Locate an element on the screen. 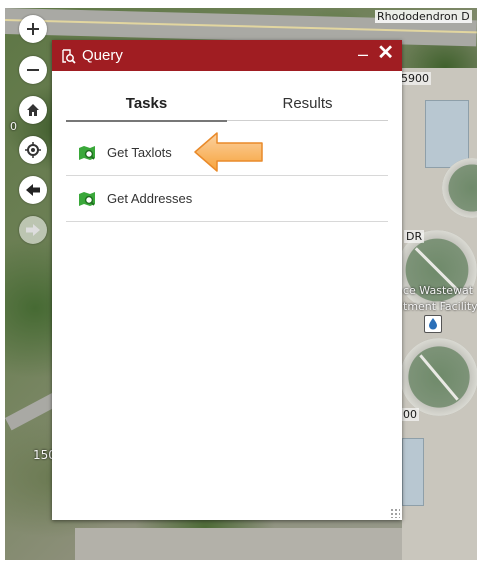 The height and width of the screenshot is (564, 479). facility-label-line2: tment Facility is located at coordinates (440, 306).